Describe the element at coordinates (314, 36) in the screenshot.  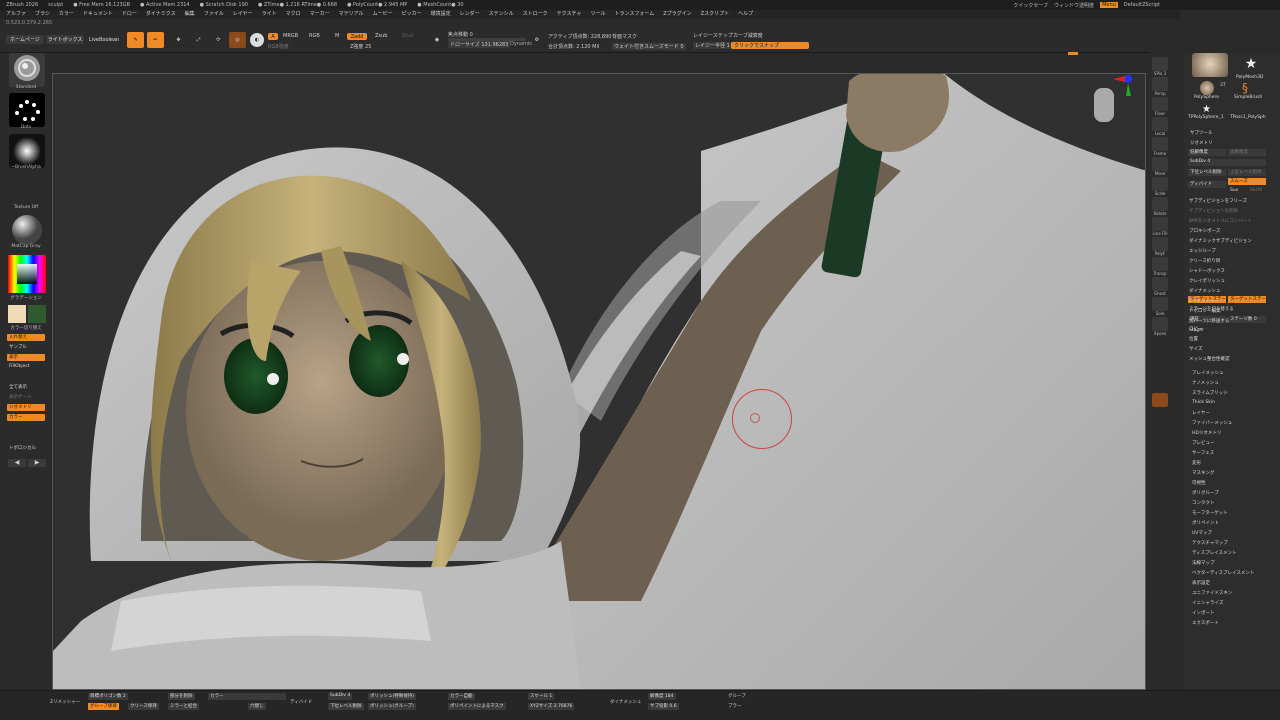
I see `rgb-button: RGB` at that location.